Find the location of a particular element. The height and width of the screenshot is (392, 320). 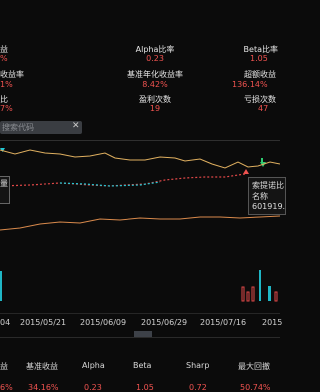

stat-value-return: % is located at coordinates (4, 58).